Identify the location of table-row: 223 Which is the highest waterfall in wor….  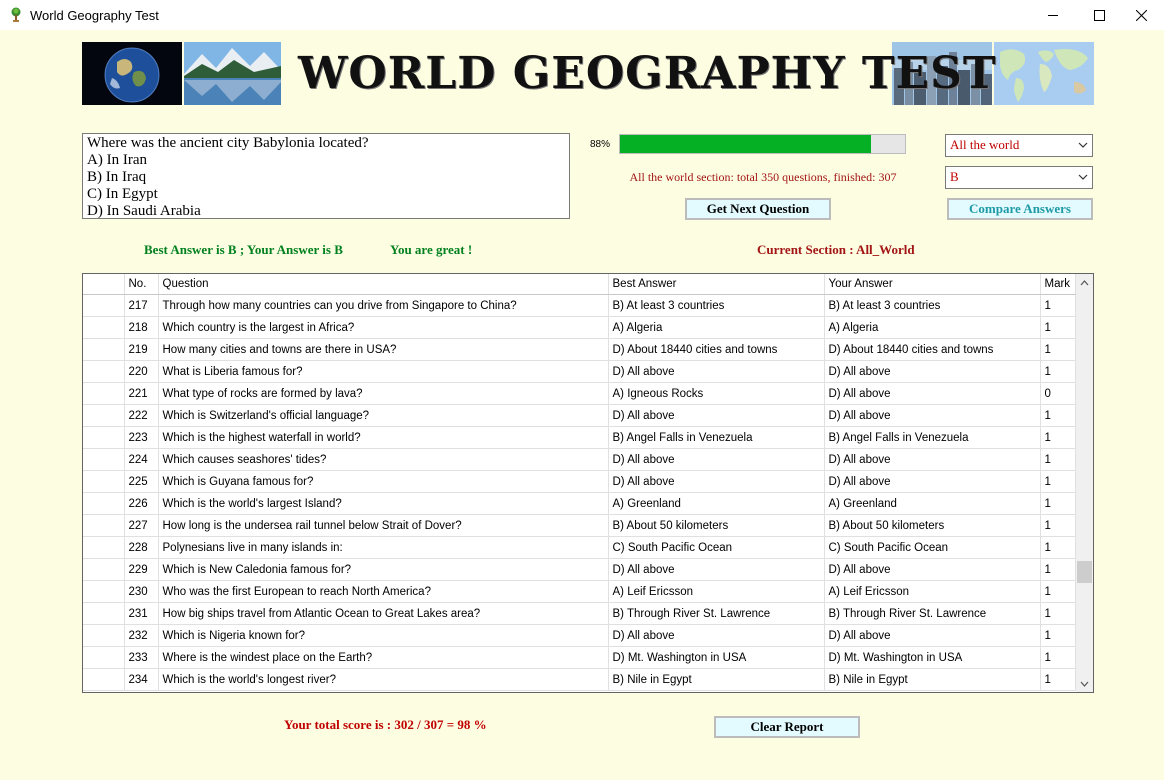
(579, 437).